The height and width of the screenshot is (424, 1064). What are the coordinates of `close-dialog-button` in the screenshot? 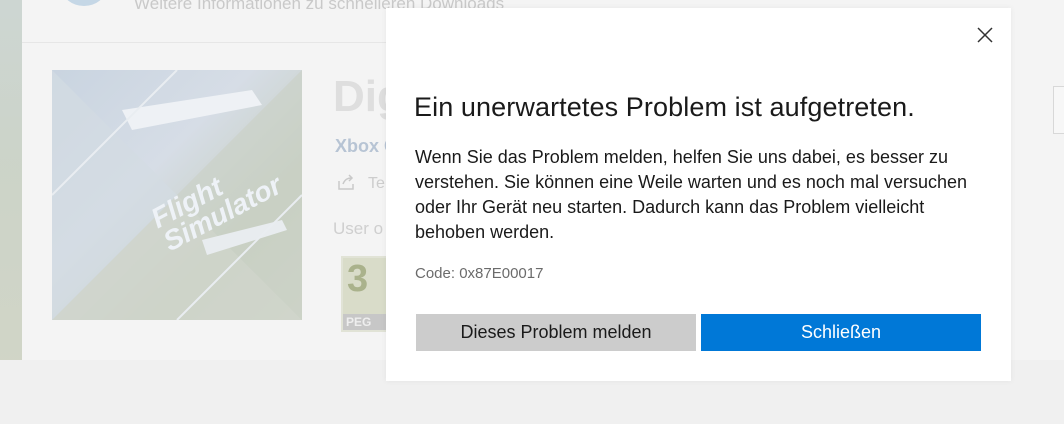 It's located at (985, 35).